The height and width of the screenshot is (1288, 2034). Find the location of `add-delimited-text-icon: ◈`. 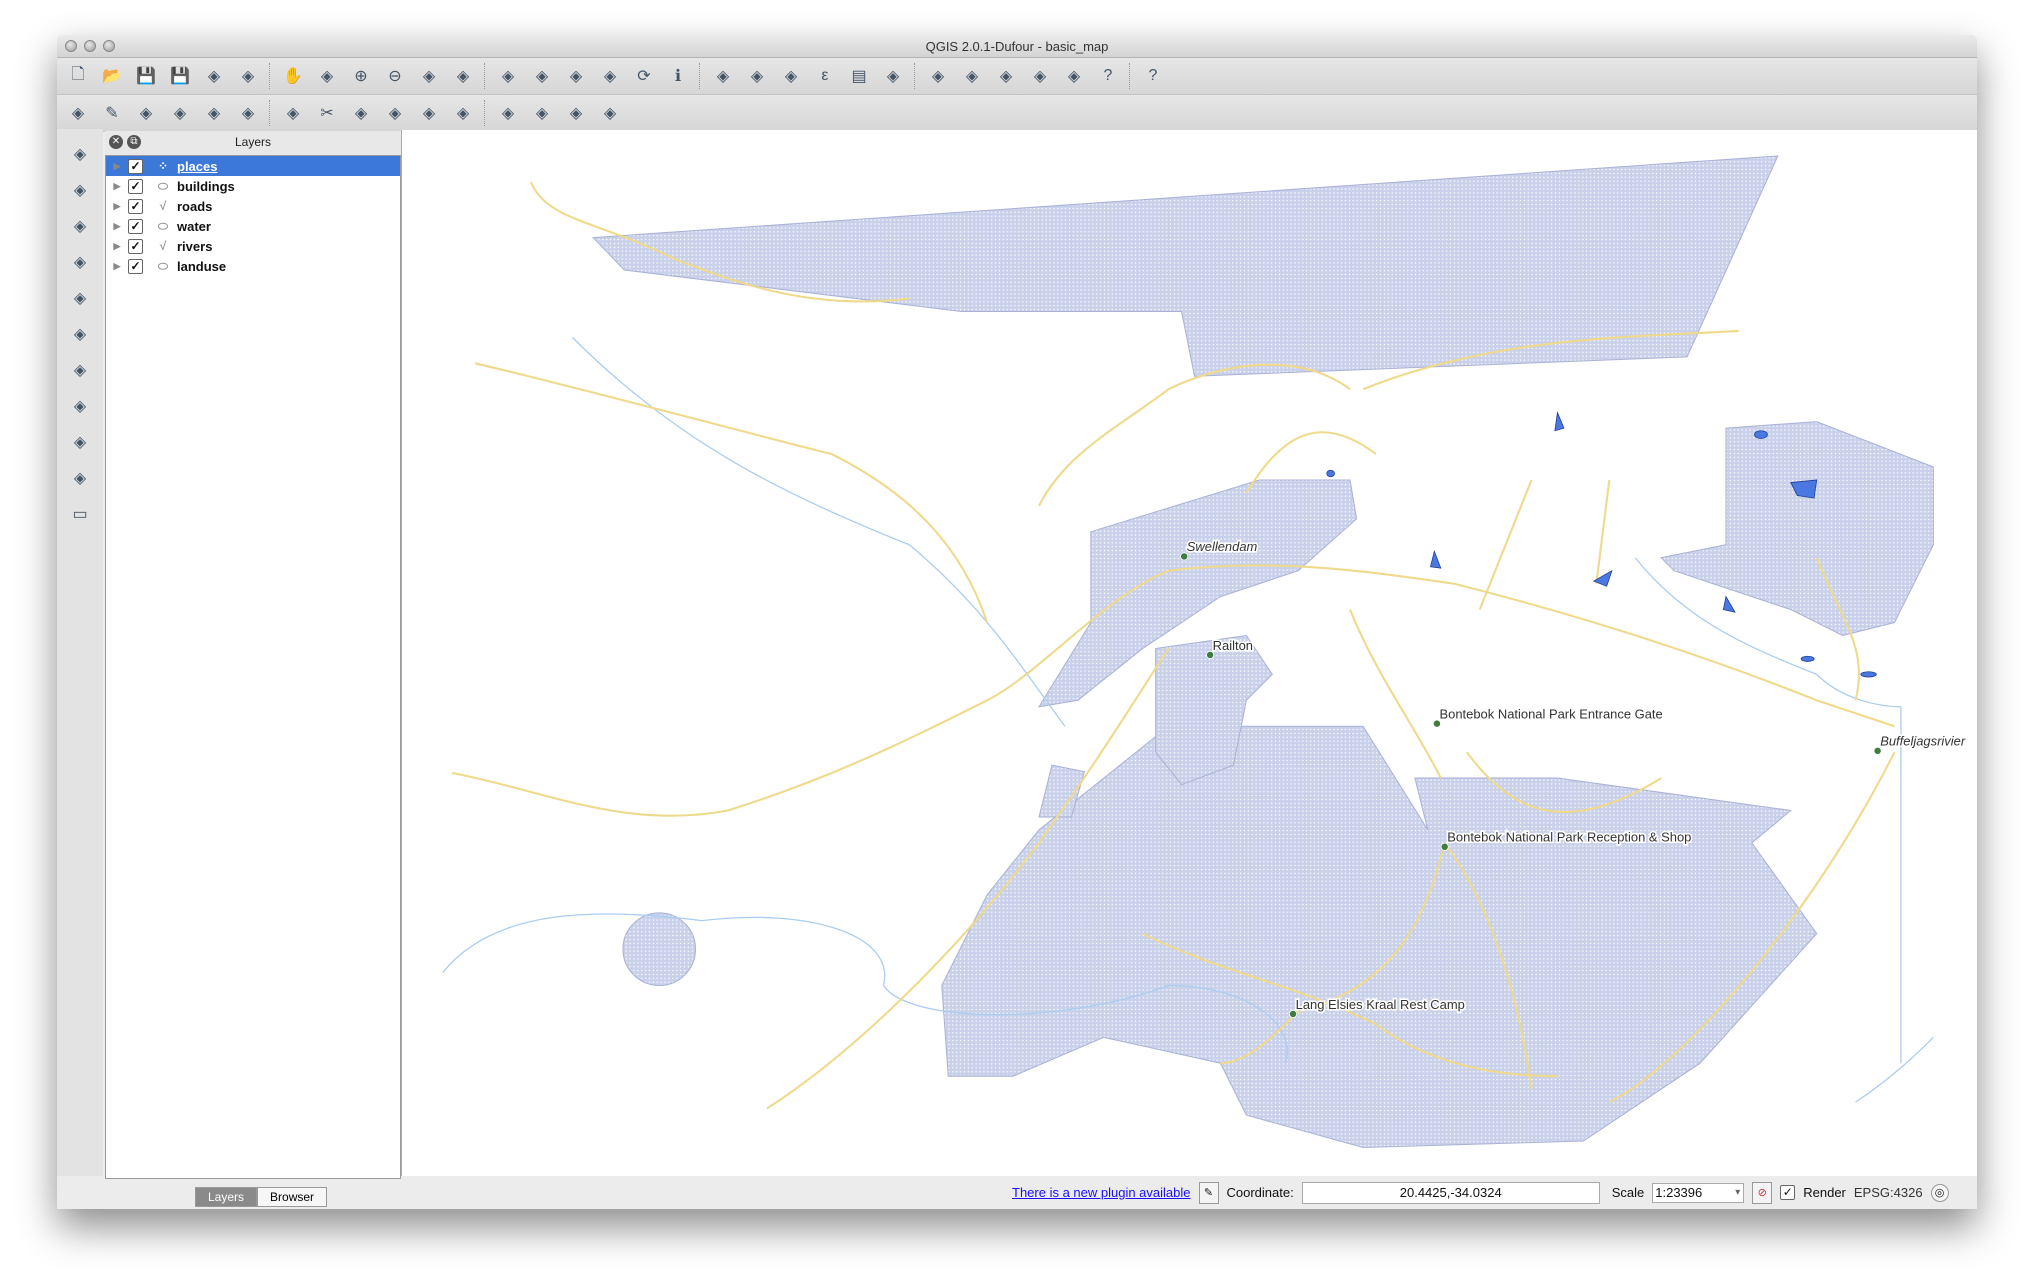

add-delimited-text-icon: ◈ is located at coordinates (80, 442).